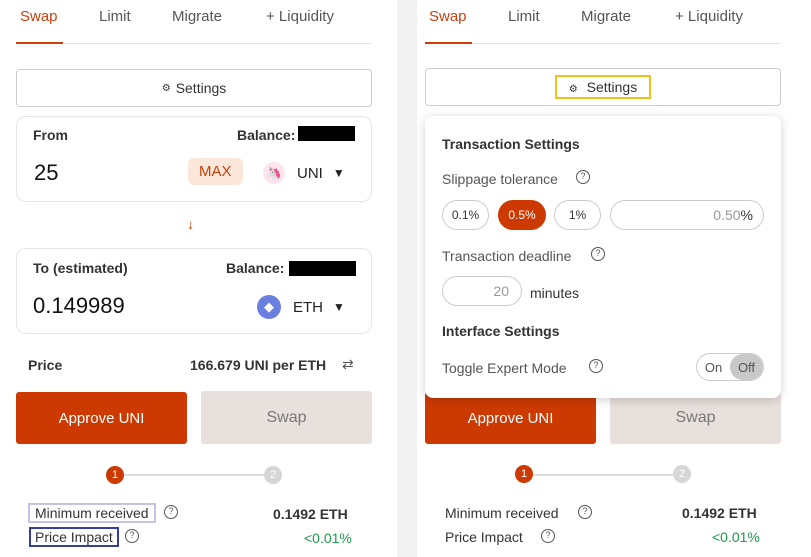 The height and width of the screenshot is (557, 811). I want to click on transaction-settings-title: Transaction Settings, so click(511, 144).